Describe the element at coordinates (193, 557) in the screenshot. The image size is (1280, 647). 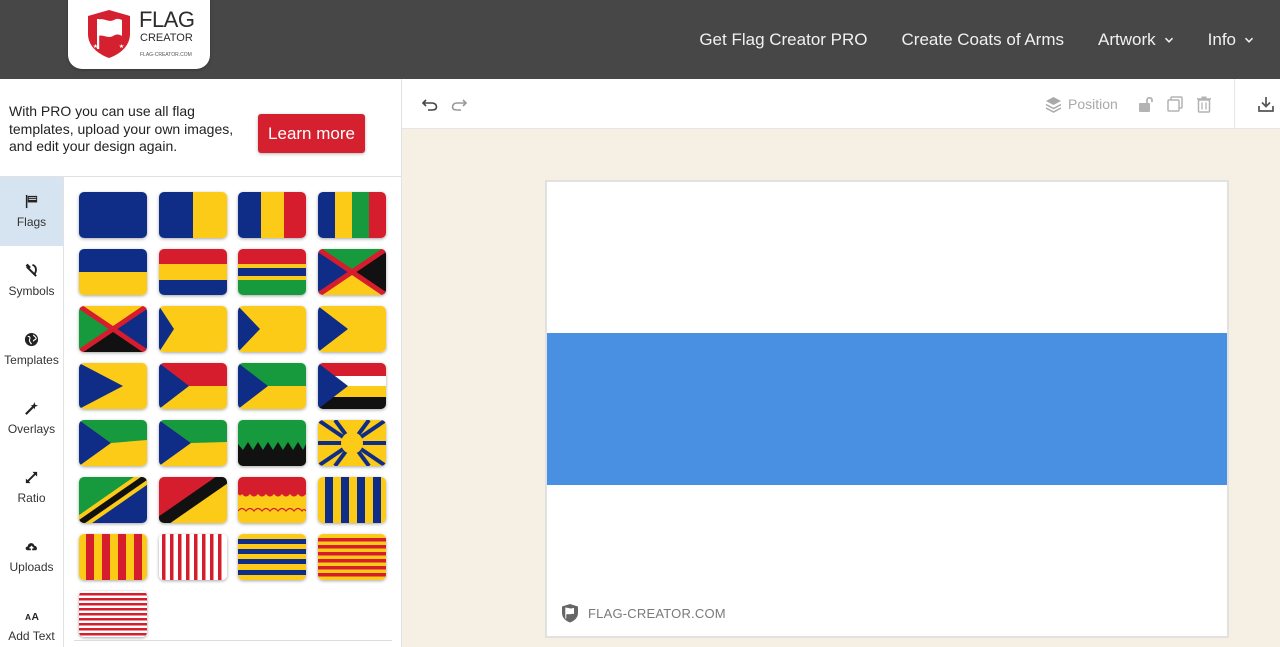
I see `flag-template-pales-many` at that location.